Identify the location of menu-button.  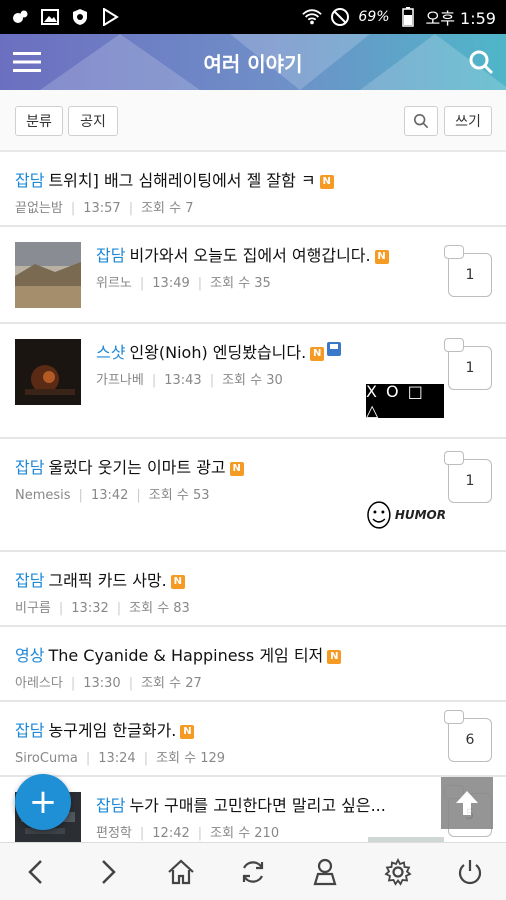
(27, 62).